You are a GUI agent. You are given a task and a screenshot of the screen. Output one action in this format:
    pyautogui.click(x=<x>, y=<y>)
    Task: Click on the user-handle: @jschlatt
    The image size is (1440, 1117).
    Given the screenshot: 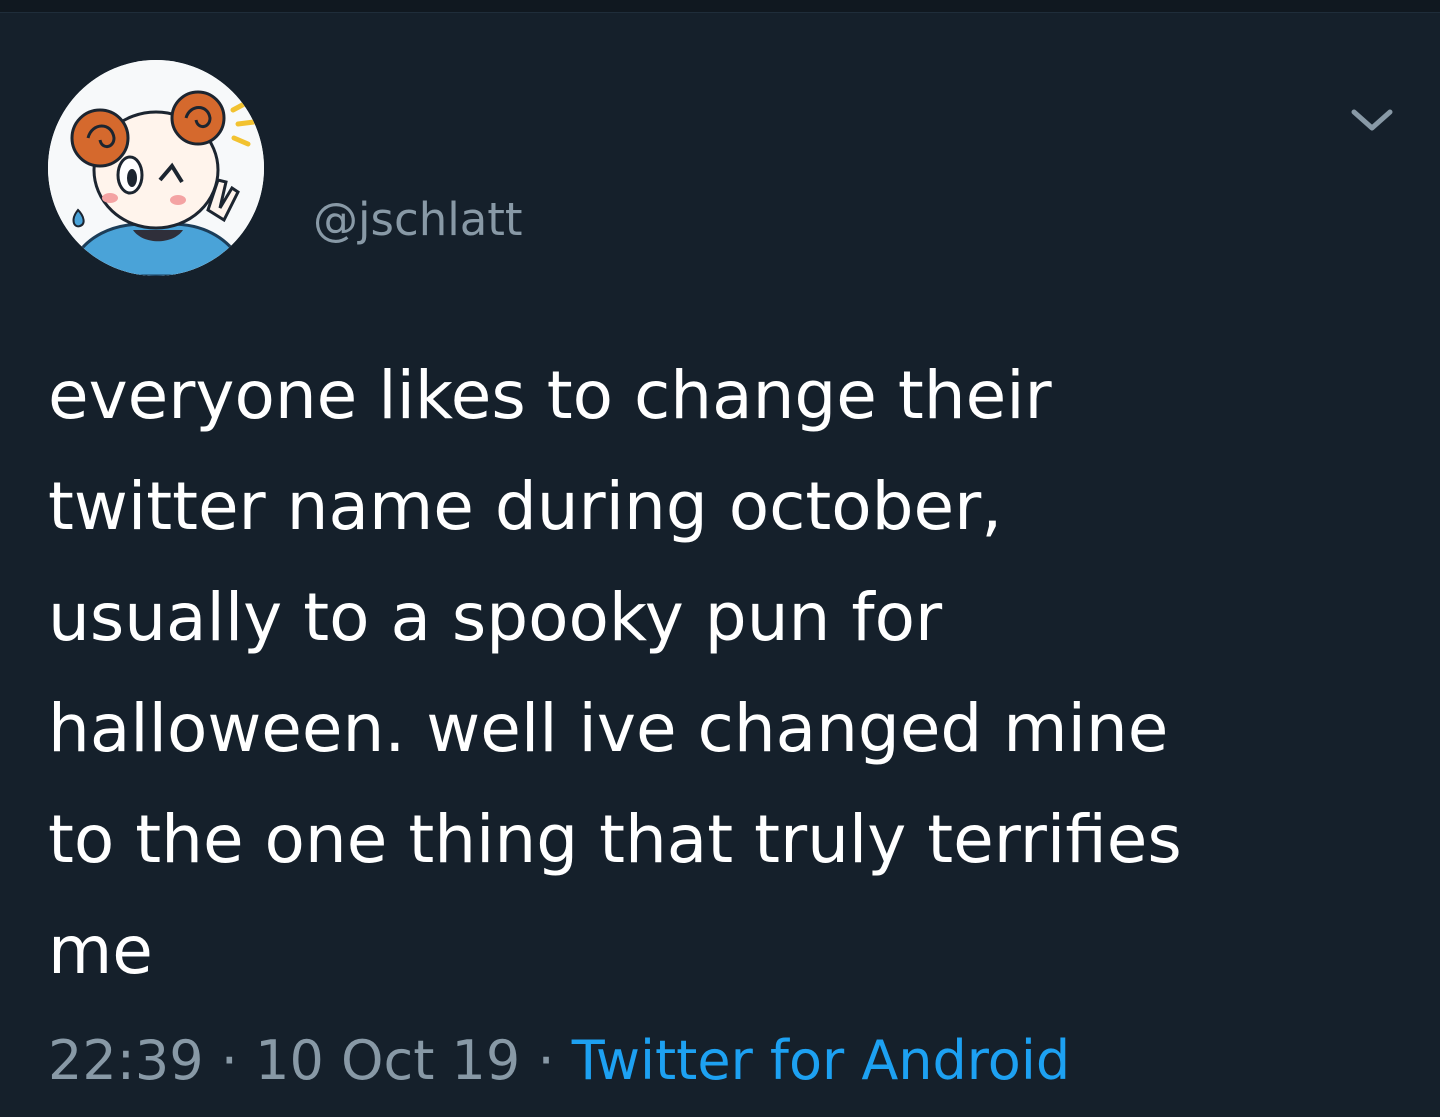 What is the action you would take?
    pyautogui.click(x=418, y=220)
    